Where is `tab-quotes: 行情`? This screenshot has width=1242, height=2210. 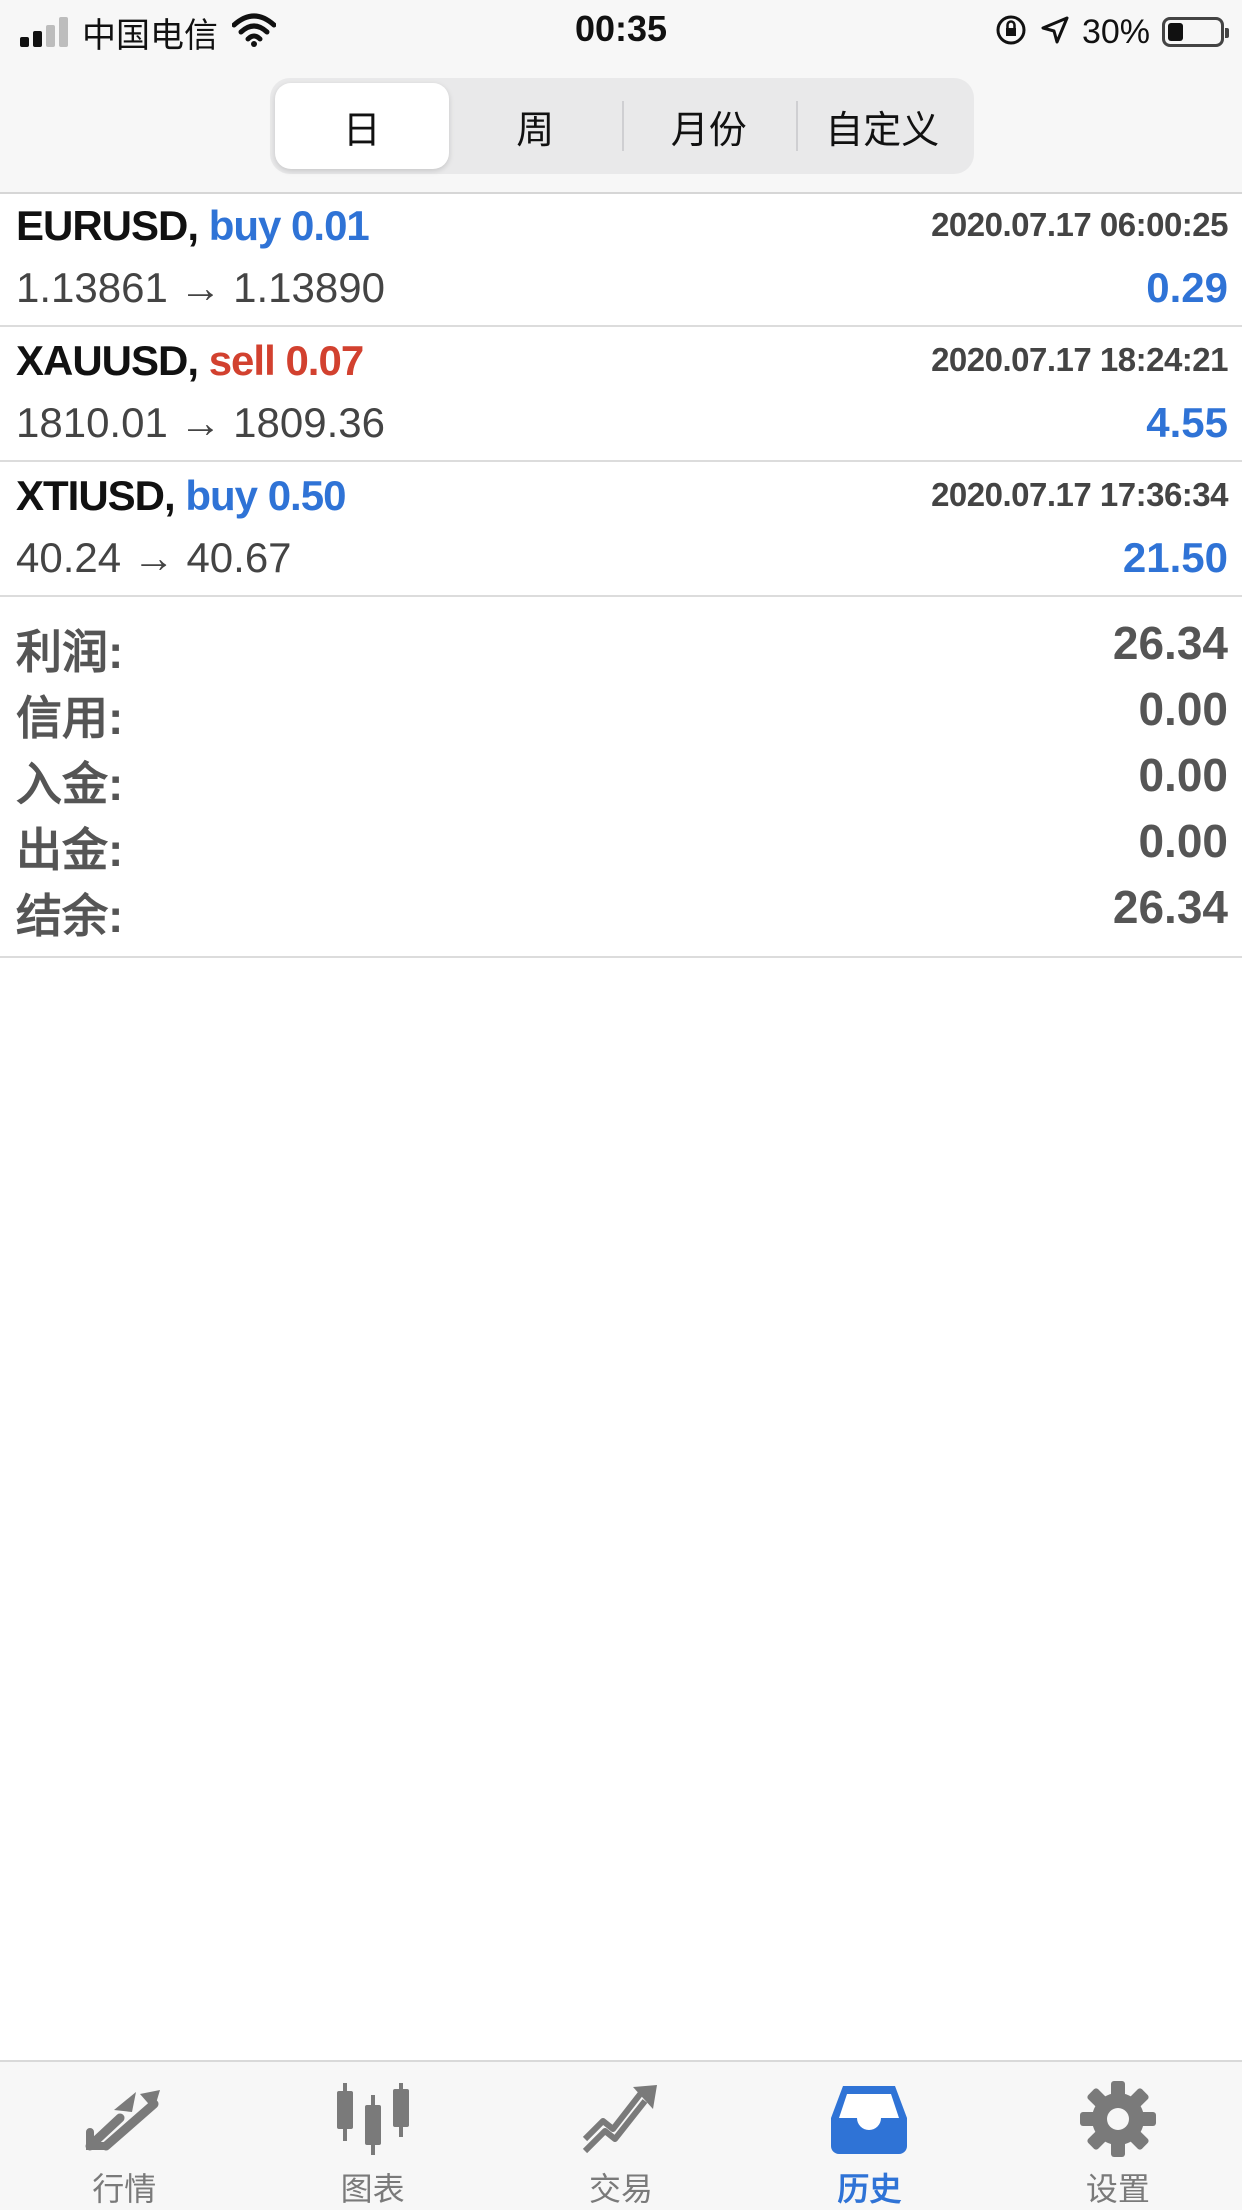
tab-quotes: 行情 is located at coordinates (124, 2136).